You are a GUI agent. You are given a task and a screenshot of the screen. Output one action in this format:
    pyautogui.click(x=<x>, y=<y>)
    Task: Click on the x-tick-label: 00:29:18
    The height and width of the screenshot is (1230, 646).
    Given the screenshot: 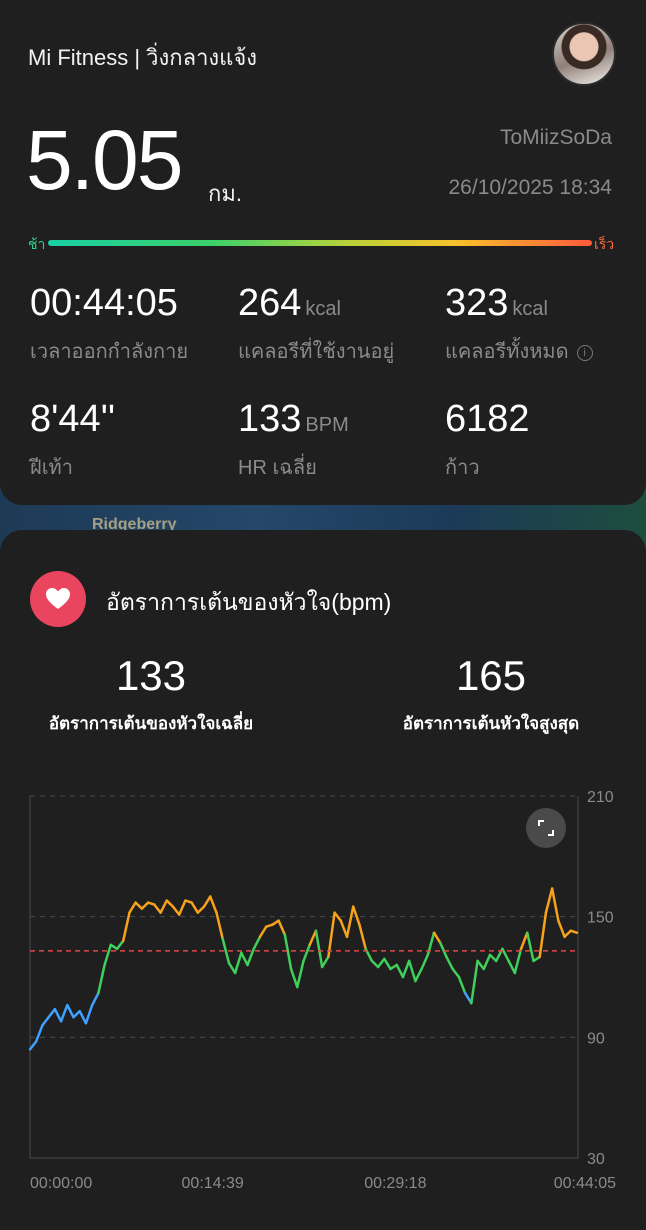 What is the action you would take?
    pyautogui.click(x=395, y=1183)
    